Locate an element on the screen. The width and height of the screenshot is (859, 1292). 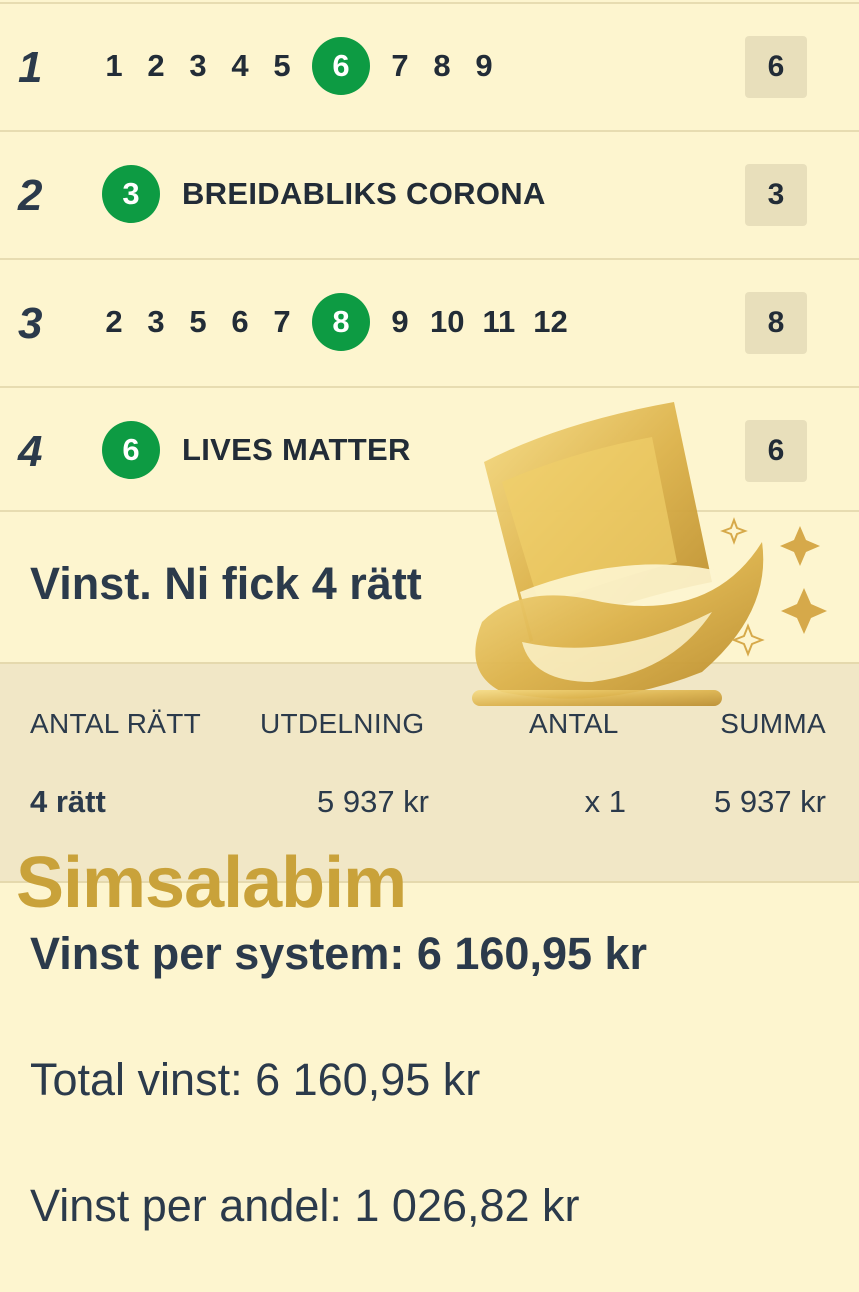
cell-summa: 5 937 kr is located at coordinates (769, 801).